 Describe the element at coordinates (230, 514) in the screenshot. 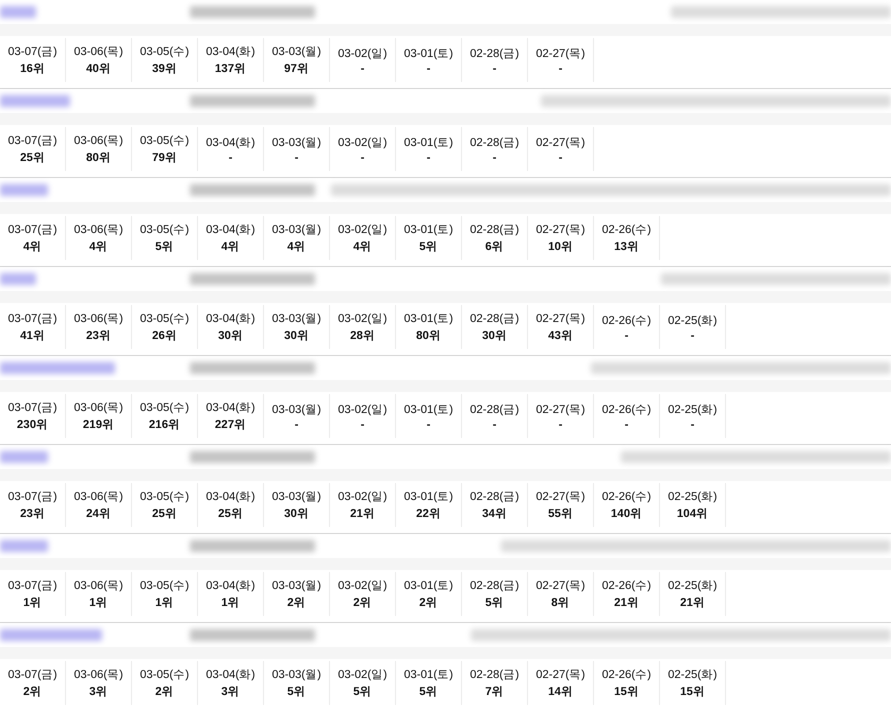

I see `rank-value: 25위` at that location.